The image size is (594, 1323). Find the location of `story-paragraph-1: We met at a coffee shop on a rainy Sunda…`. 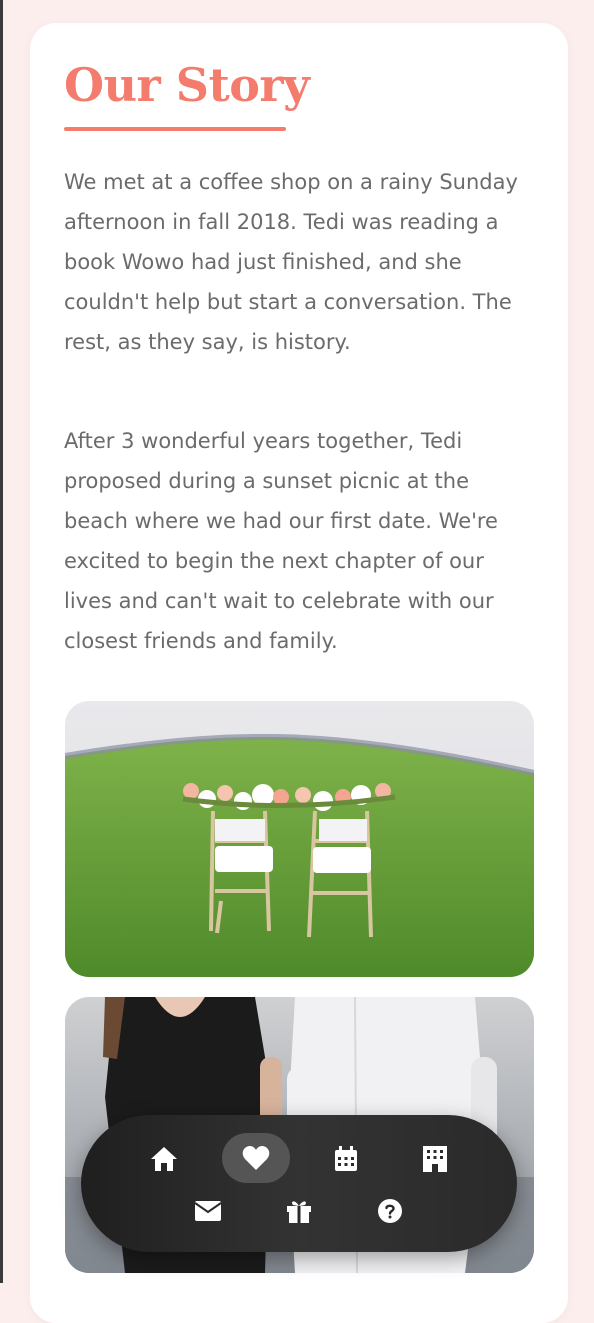

story-paragraph-1: We met at a coffee shop on a rainy Sunda… is located at coordinates (291, 262).